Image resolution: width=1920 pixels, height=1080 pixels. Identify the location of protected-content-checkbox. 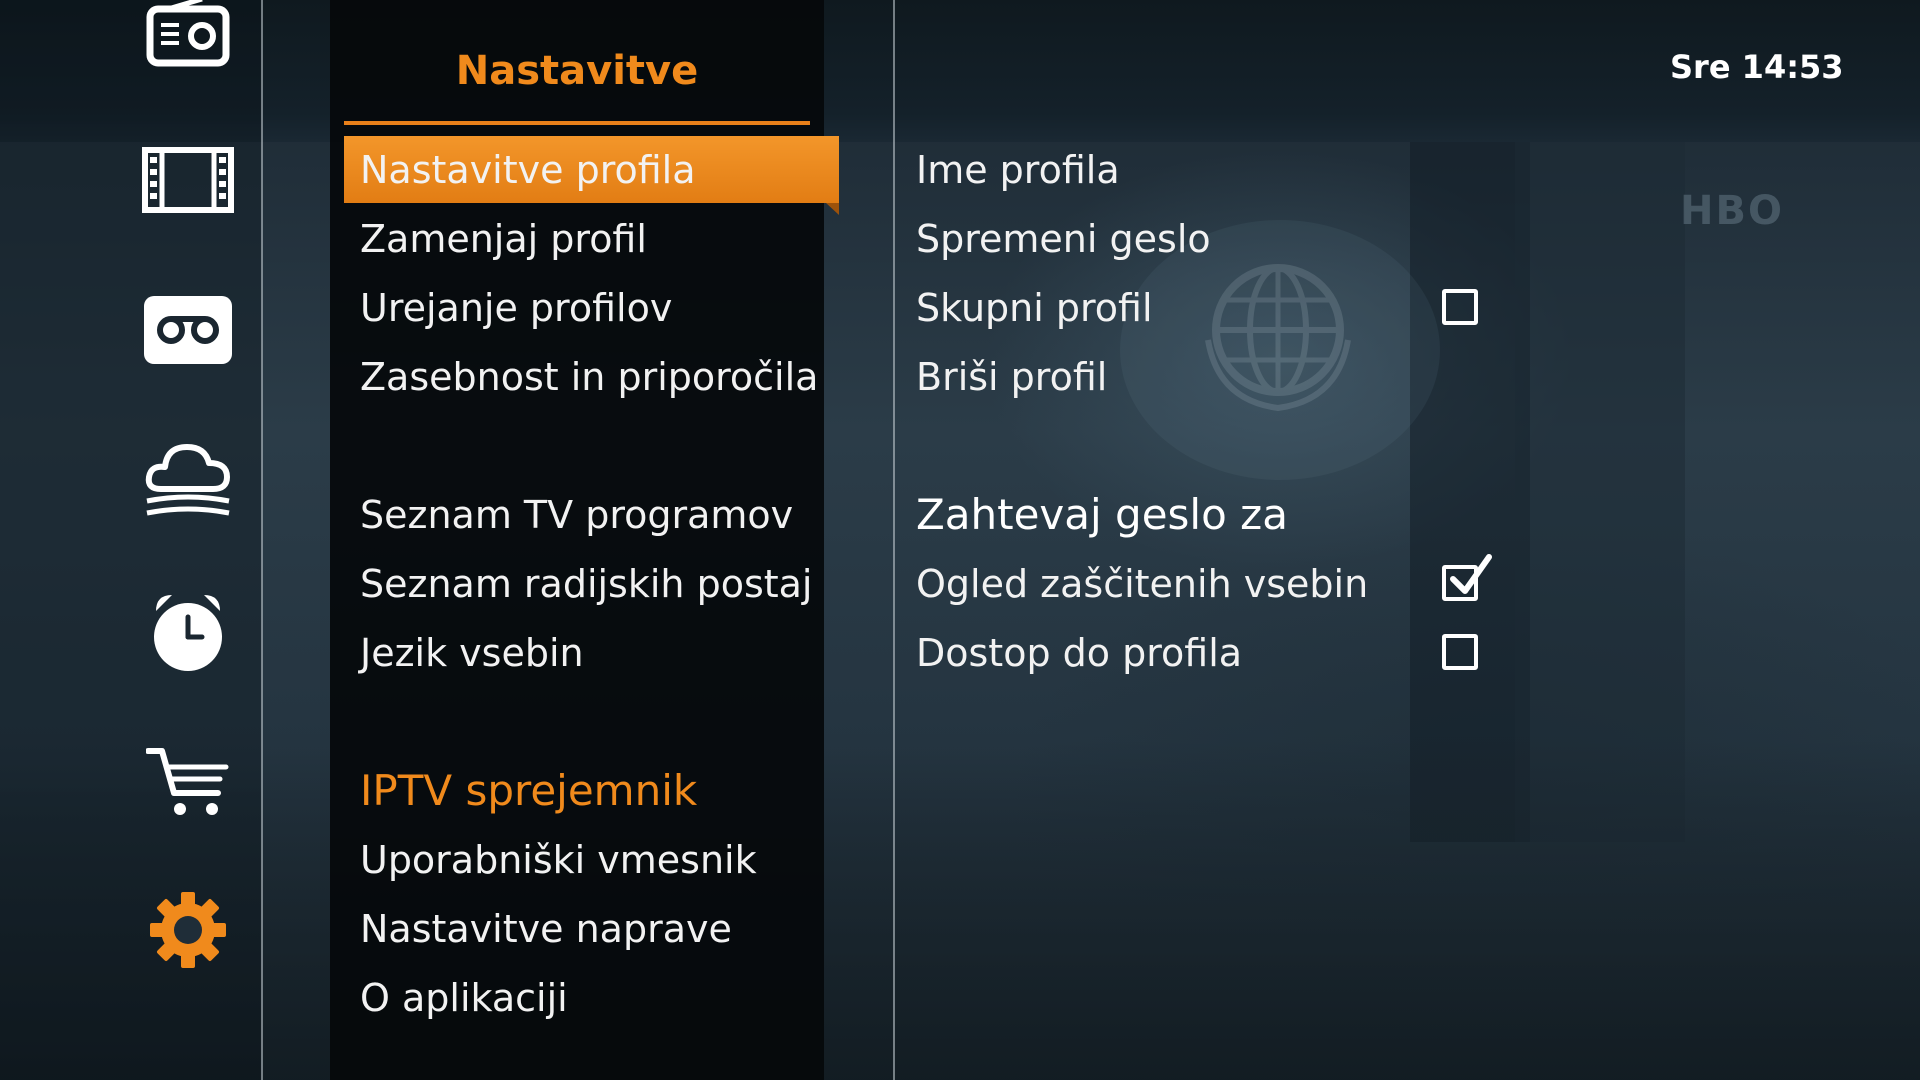
(1467, 577).